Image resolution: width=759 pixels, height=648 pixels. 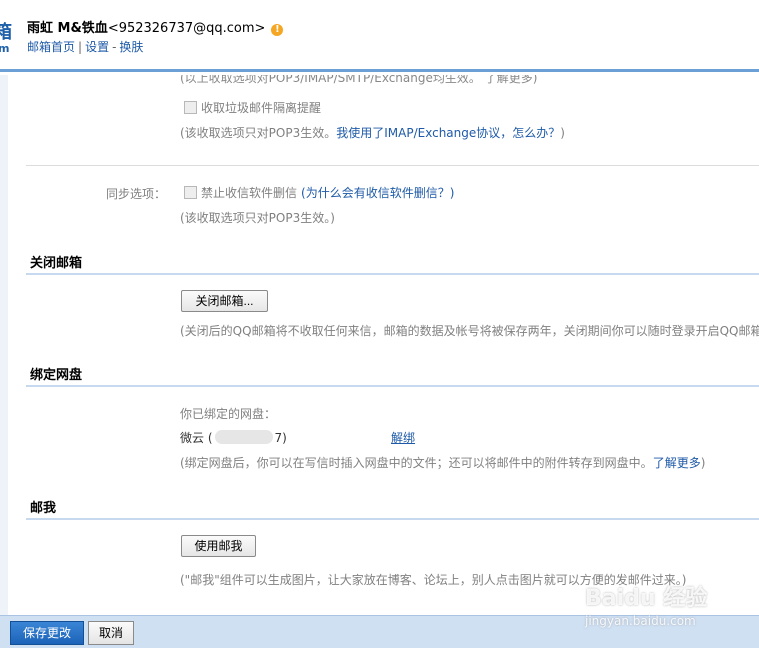 I want to click on account-info: 雨虹 M&铁血<952326737@qq.com>!, so click(x=155, y=26).